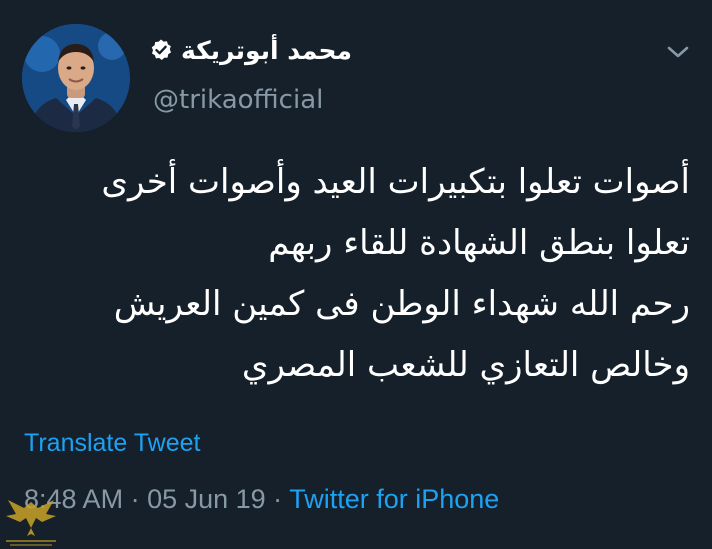  What do you see at coordinates (266, 50) in the screenshot?
I see `user-display-name: محمد أبوتريكة` at bounding box center [266, 50].